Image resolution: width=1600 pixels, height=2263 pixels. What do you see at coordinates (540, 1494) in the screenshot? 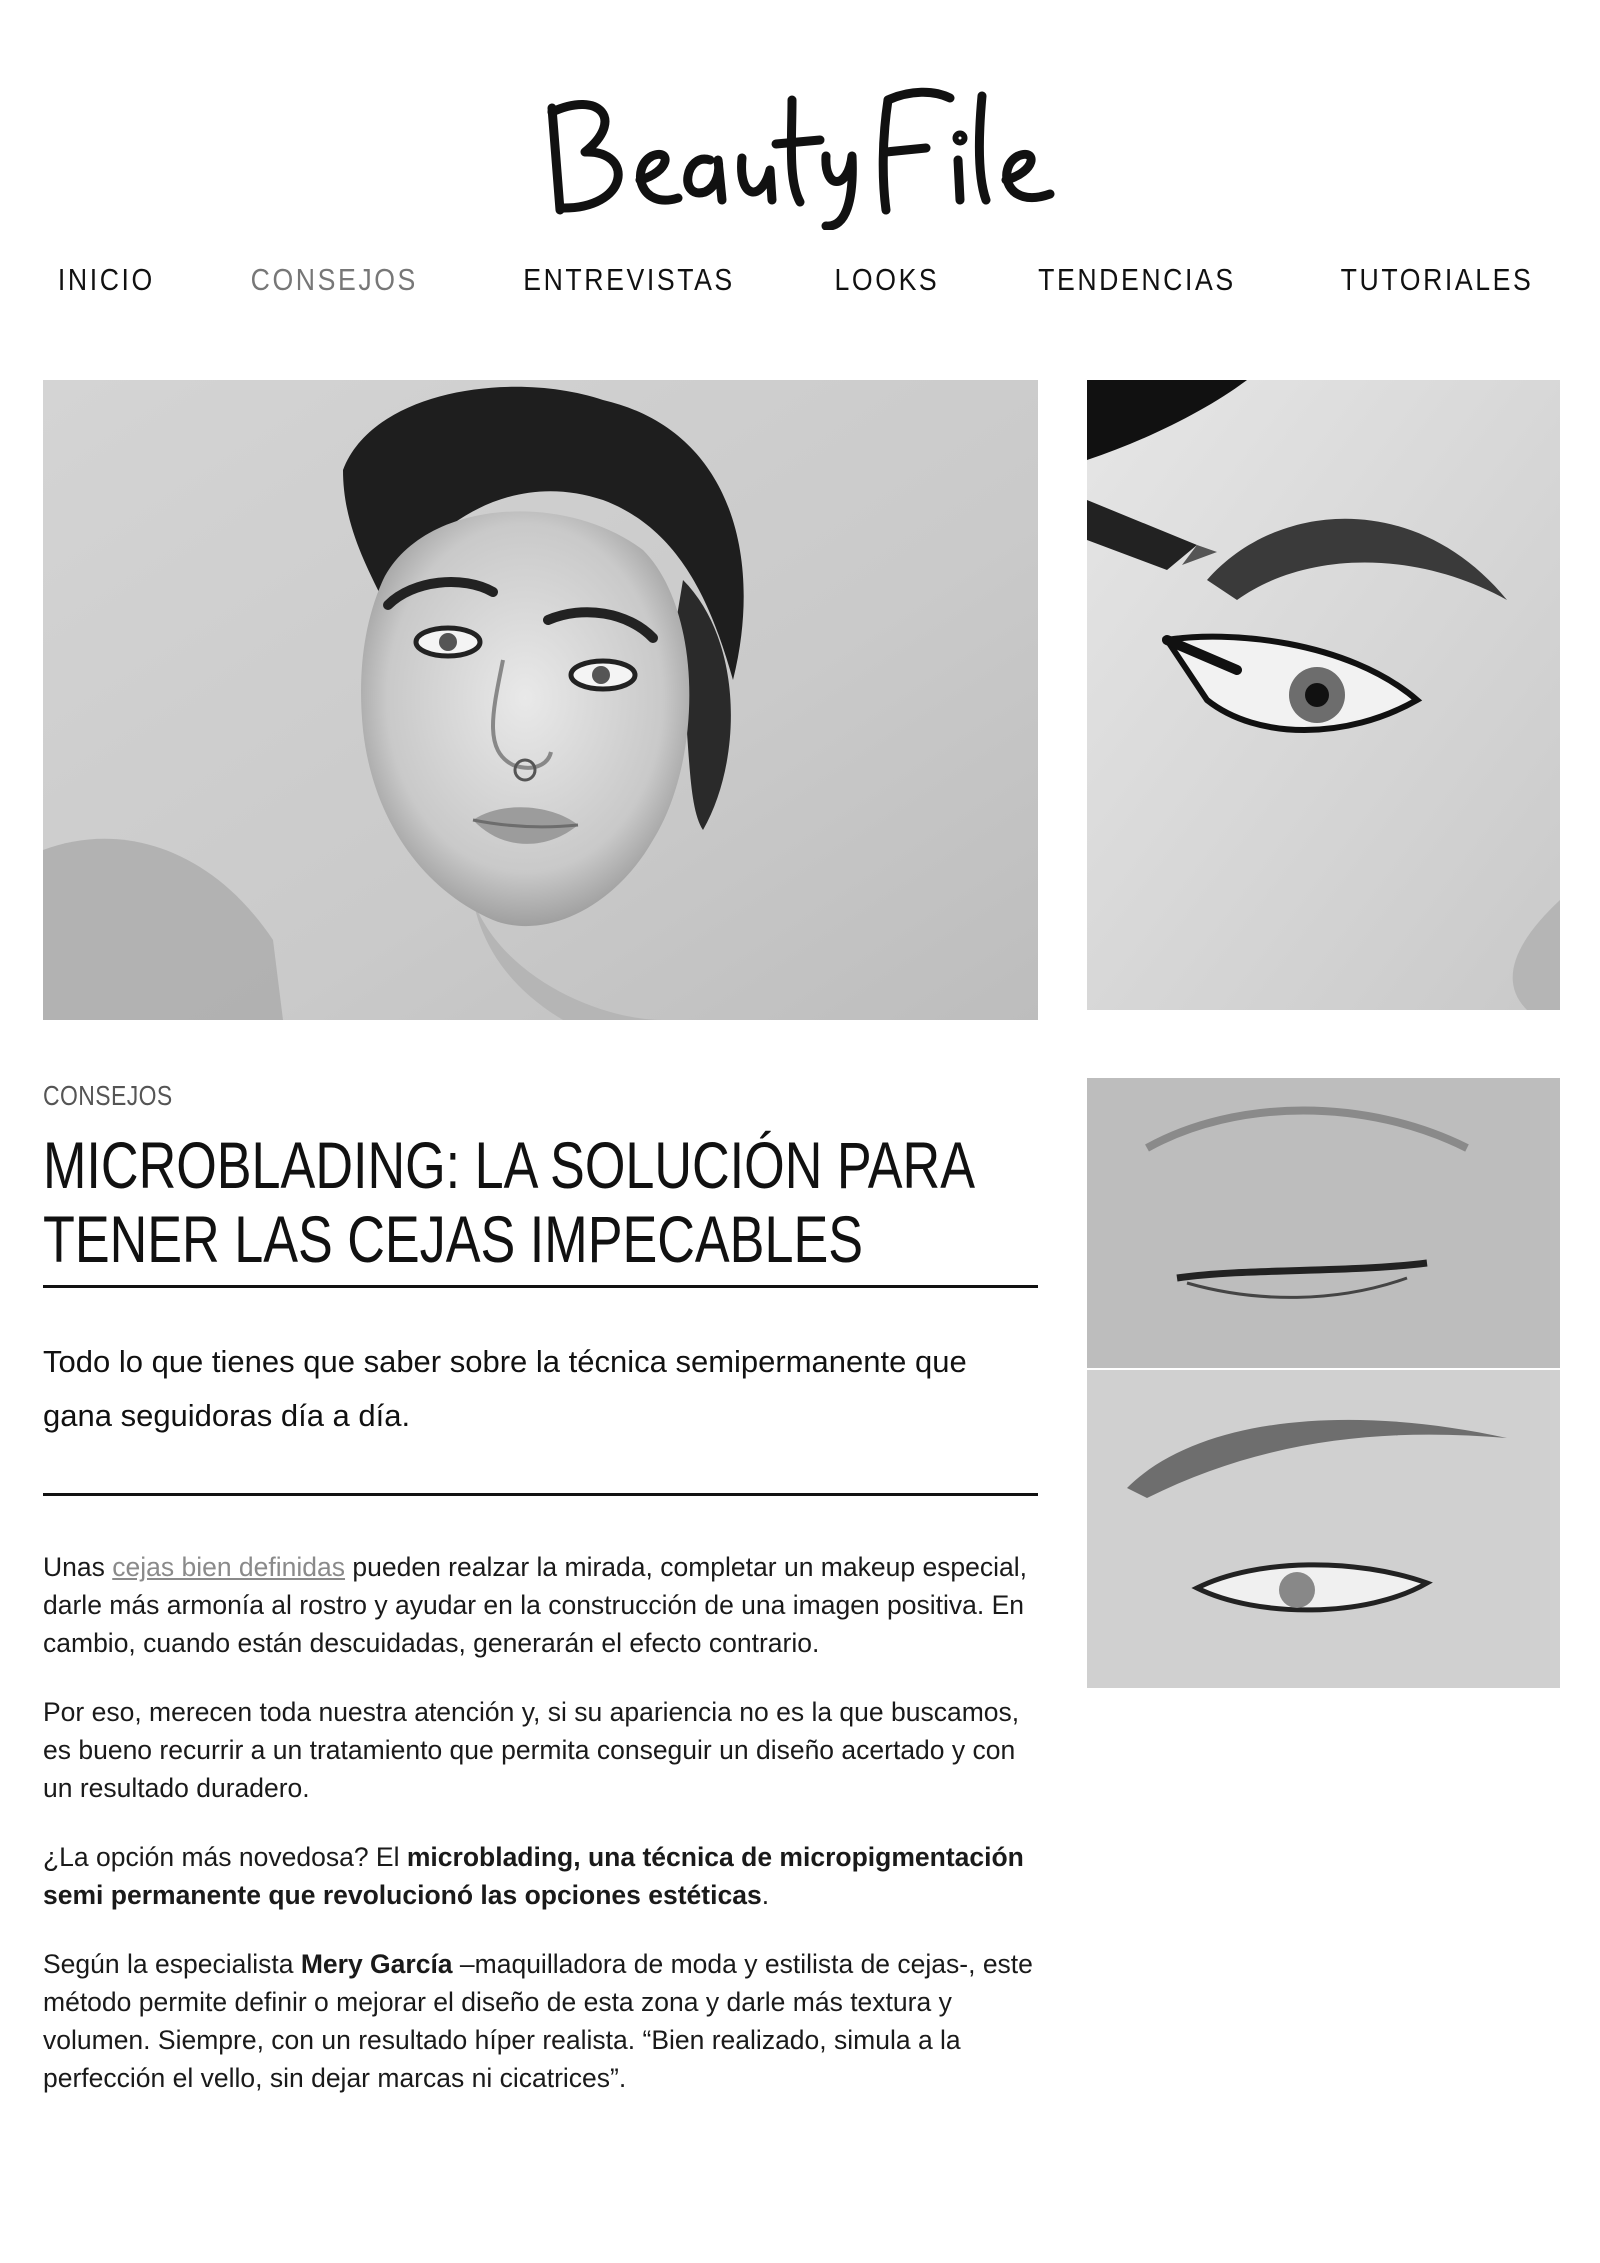
I see `subtitle-divider` at bounding box center [540, 1494].